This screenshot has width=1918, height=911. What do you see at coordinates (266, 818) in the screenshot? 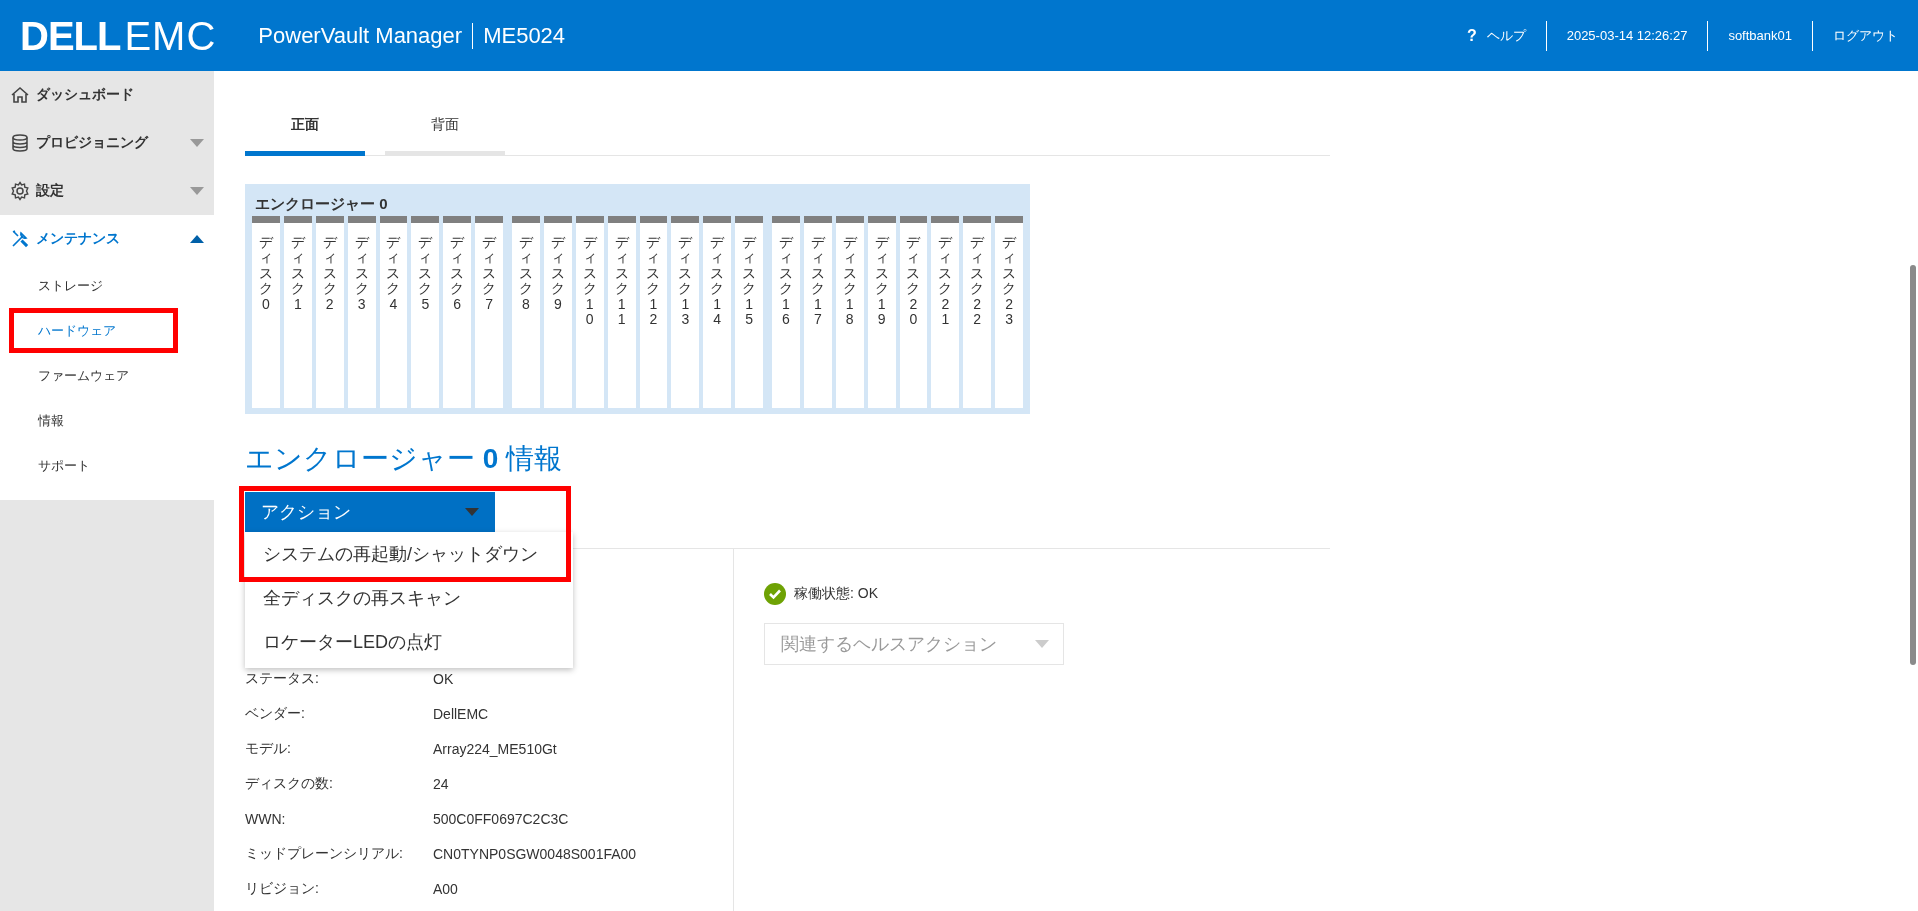
I see `property-label: WWN:` at bounding box center [266, 818].